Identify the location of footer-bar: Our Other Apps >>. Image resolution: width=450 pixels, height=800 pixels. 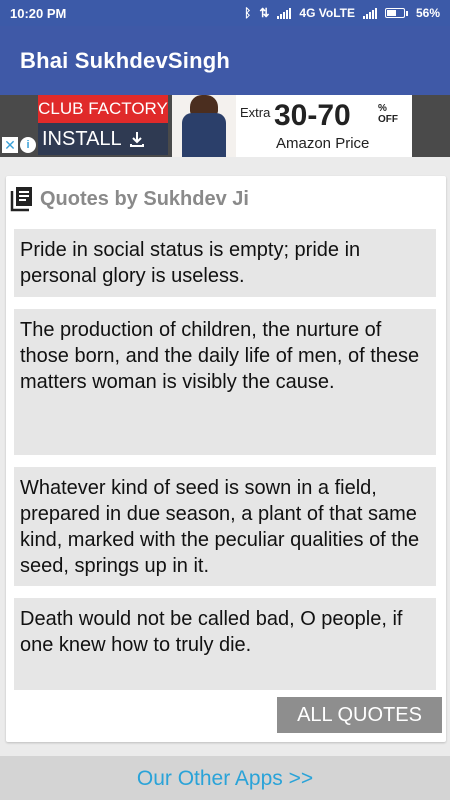
(225, 778).